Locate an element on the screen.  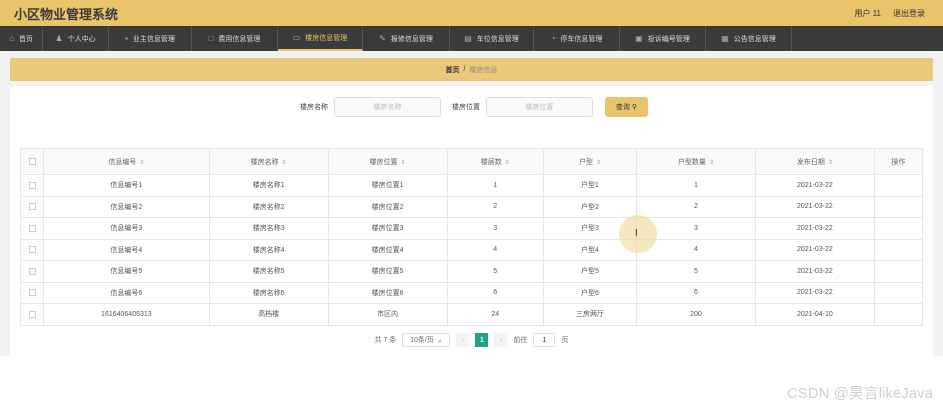
select-all-checkbox is located at coordinates (32, 161).